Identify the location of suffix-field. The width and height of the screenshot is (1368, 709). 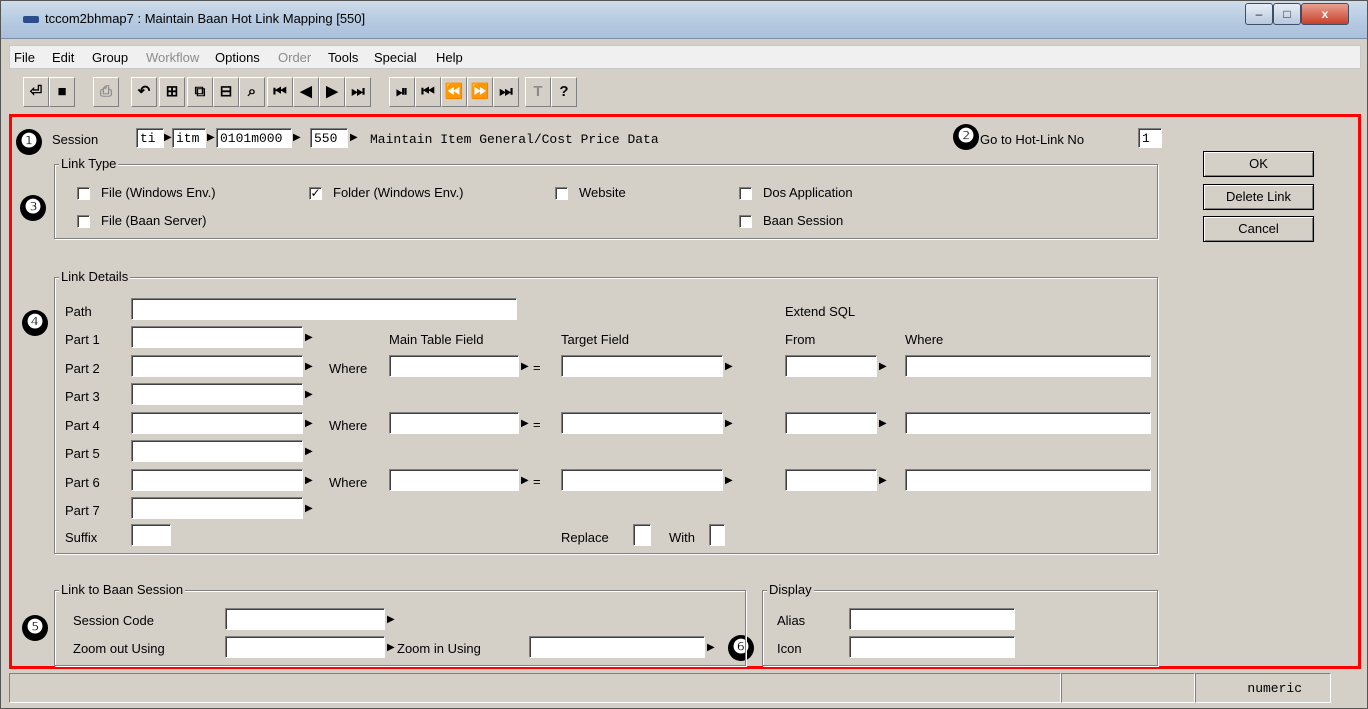
(151, 535).